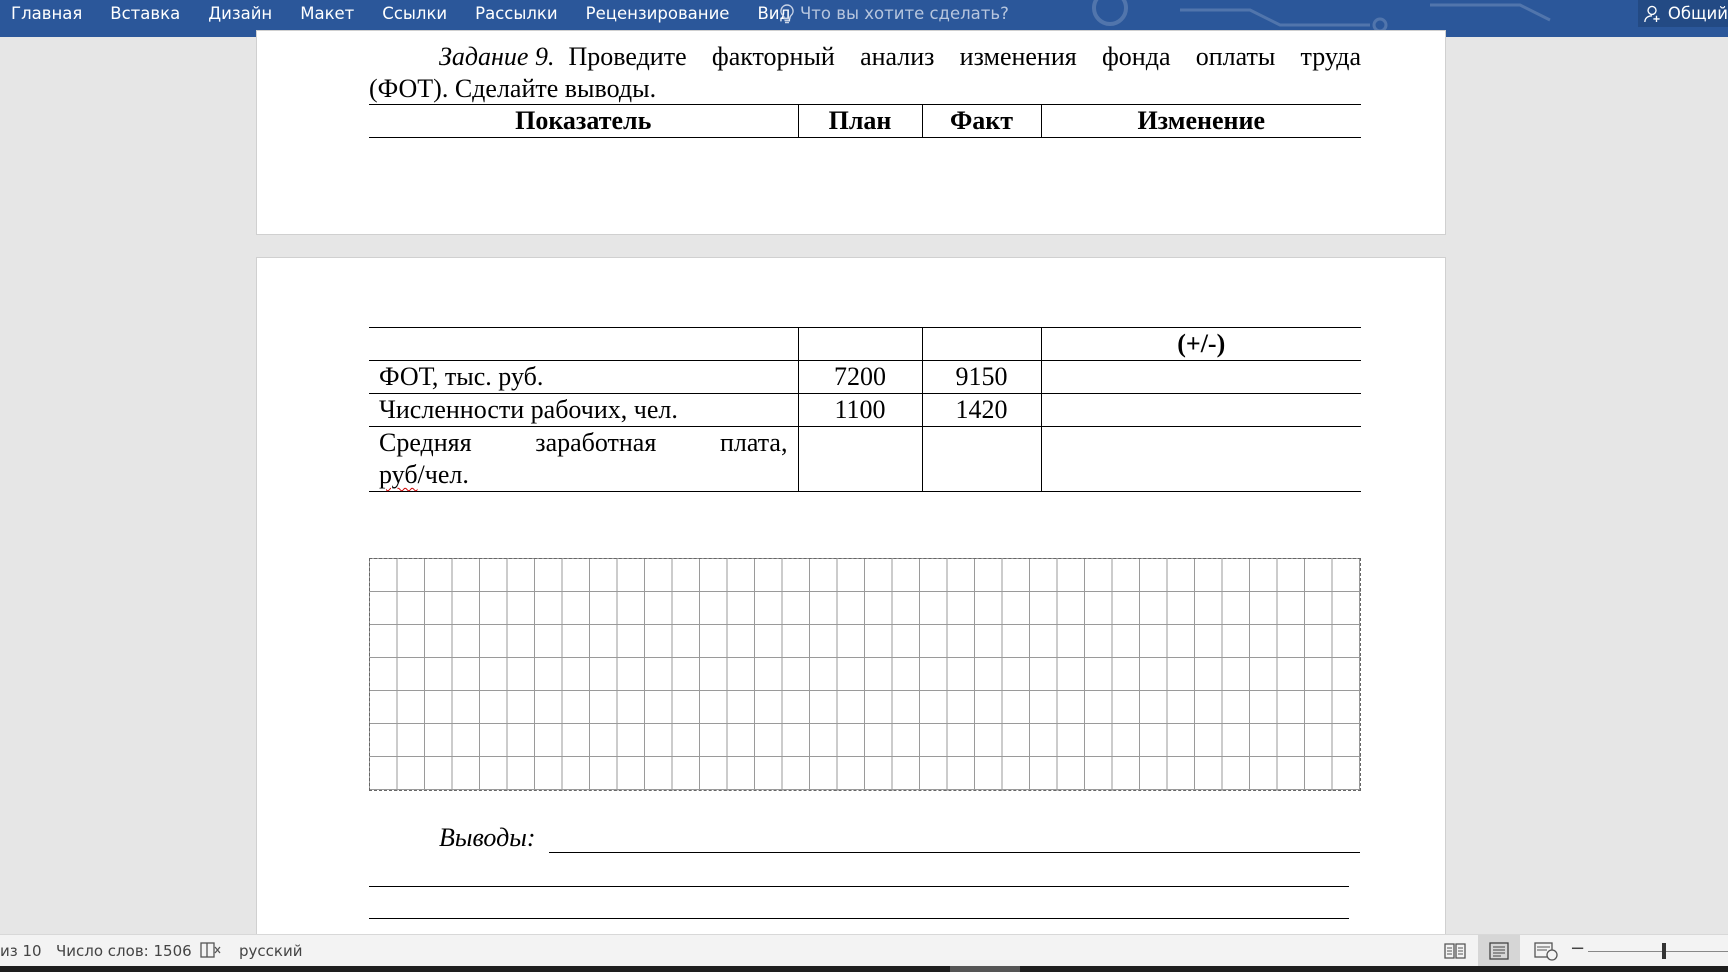 This screenshot has width=1728, height=972. I want to click on plan-cell: 7200, so click(860, 377).